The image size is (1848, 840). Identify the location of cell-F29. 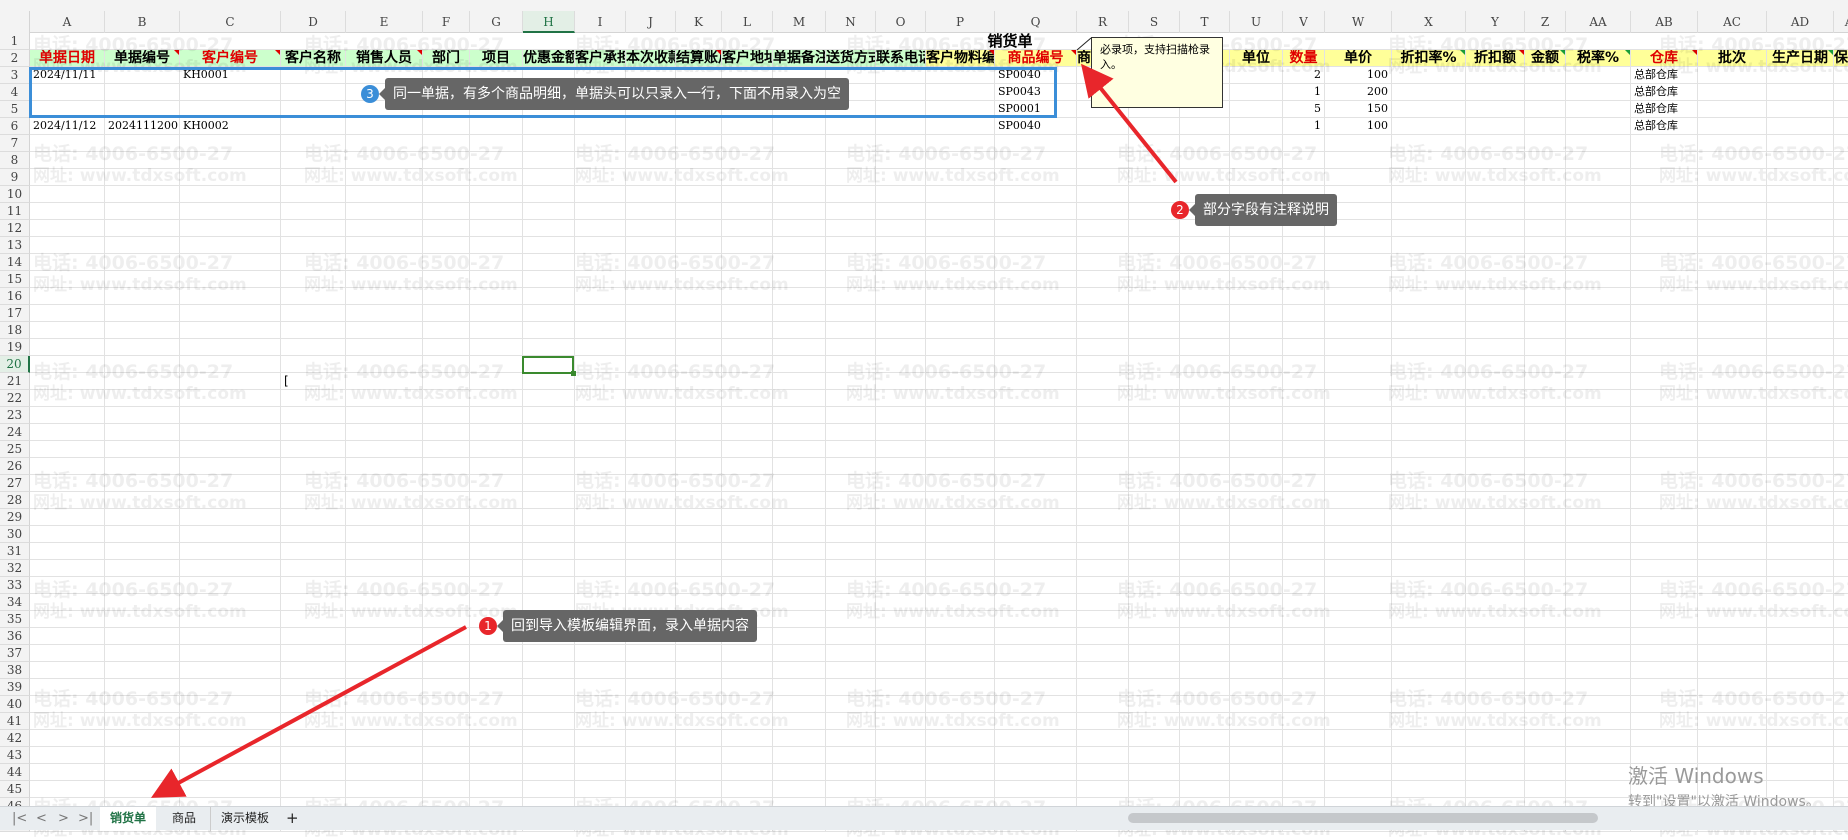
(446, 517).